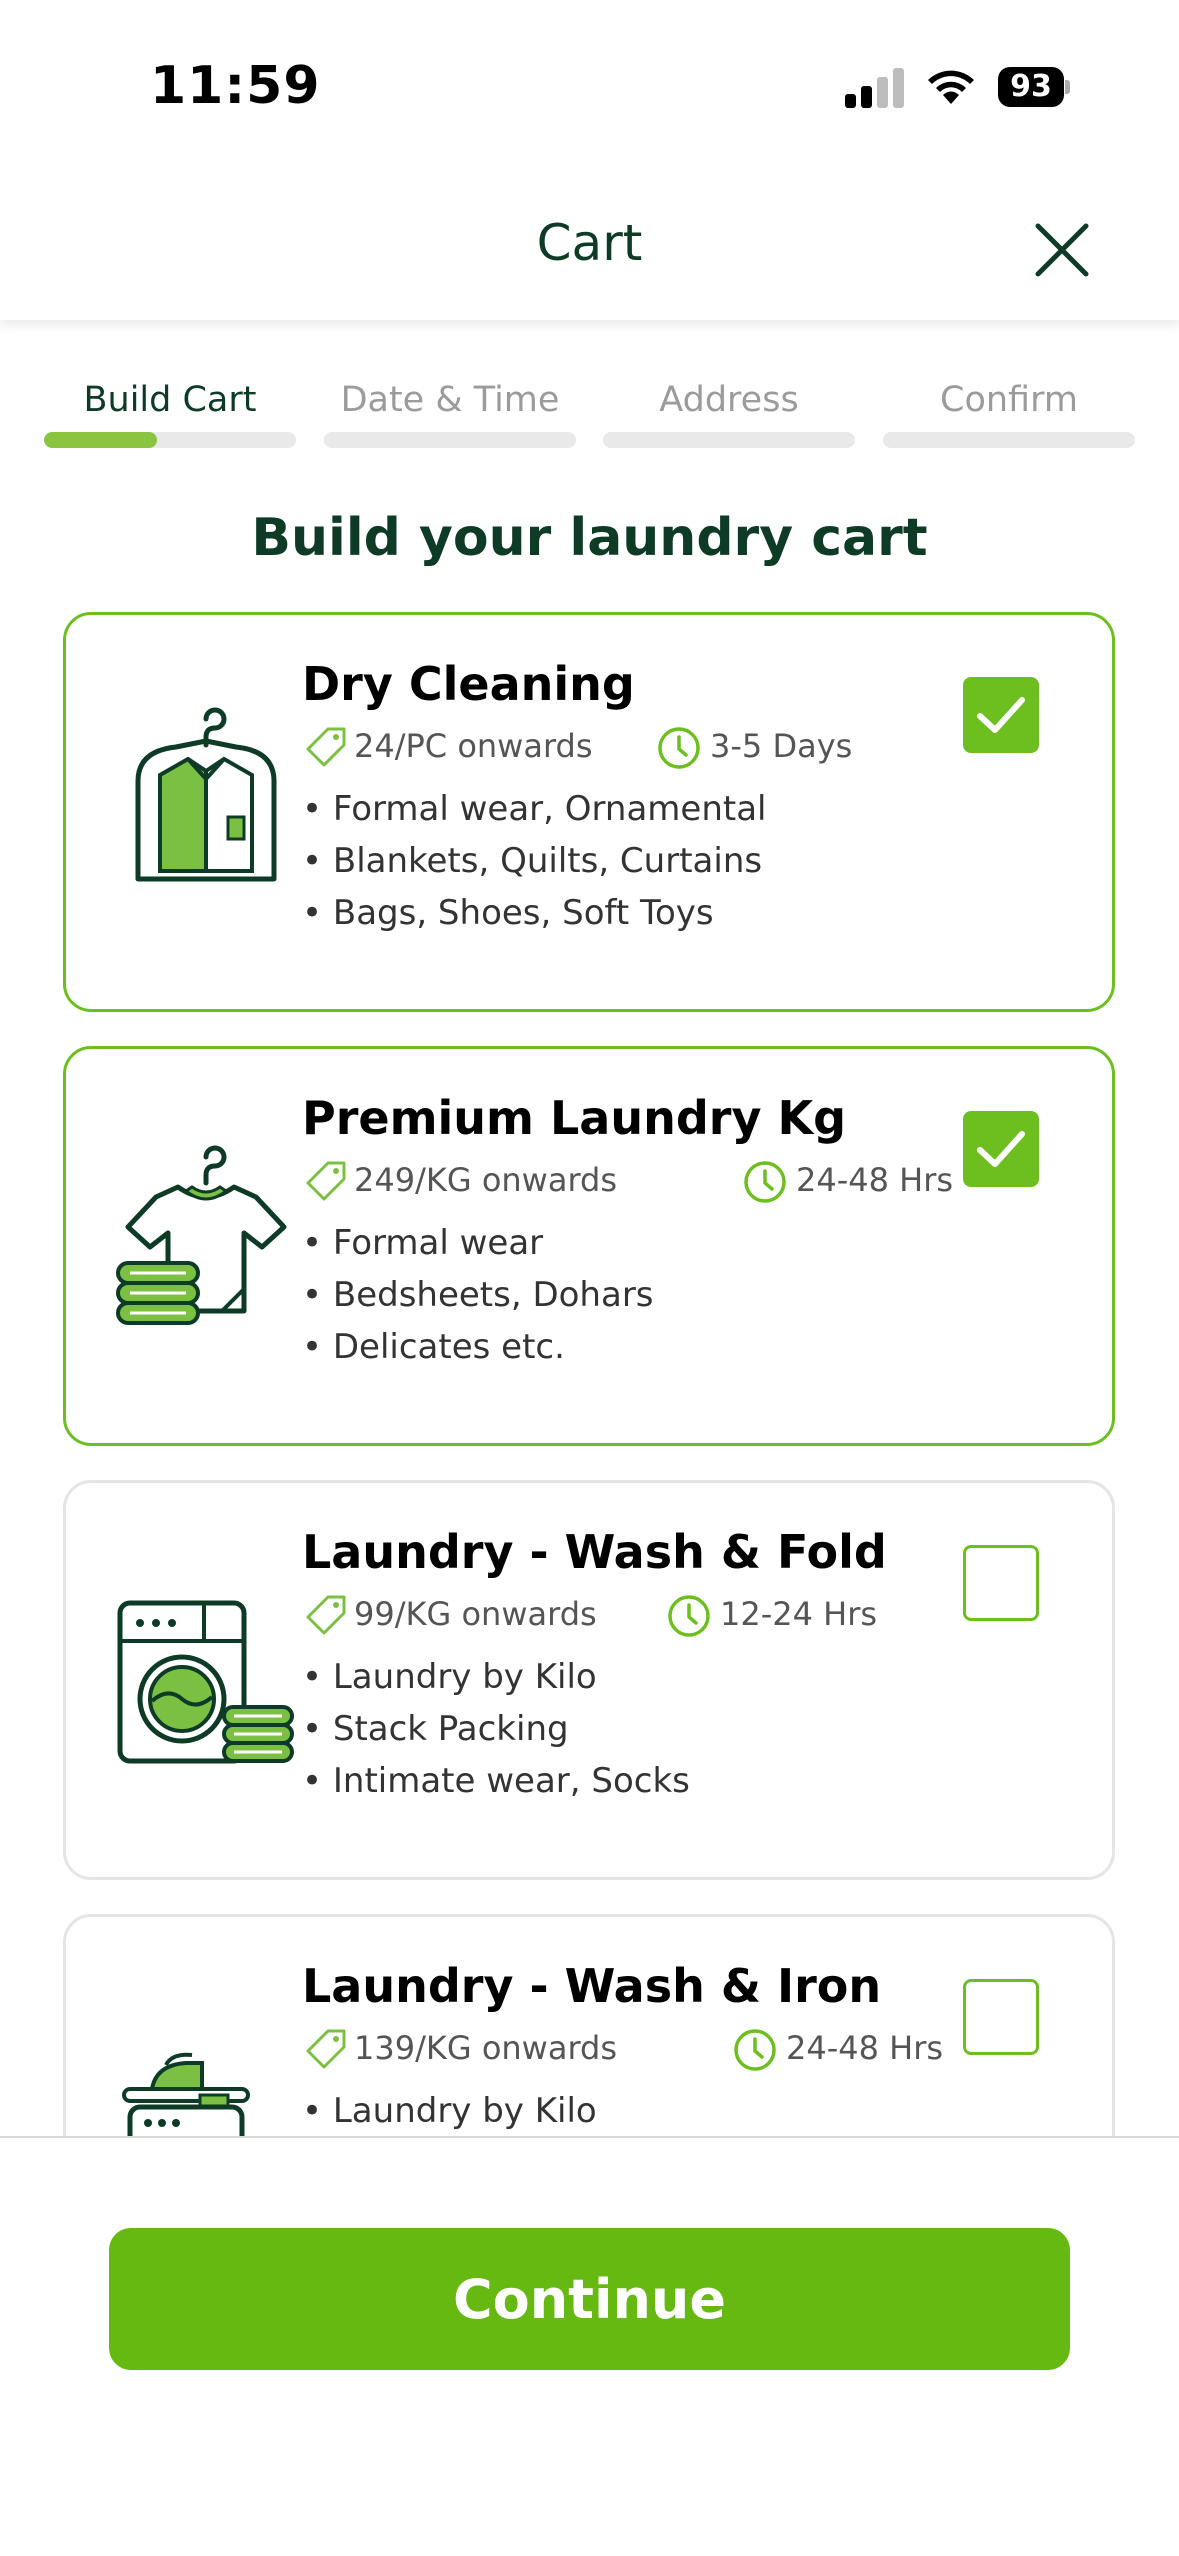 The image size is (1179, 2556). What do you see at coordinates (781, 746) in the screenshot?
I see `service-eta: 3-5 Days` at bounding box center [781, 746].